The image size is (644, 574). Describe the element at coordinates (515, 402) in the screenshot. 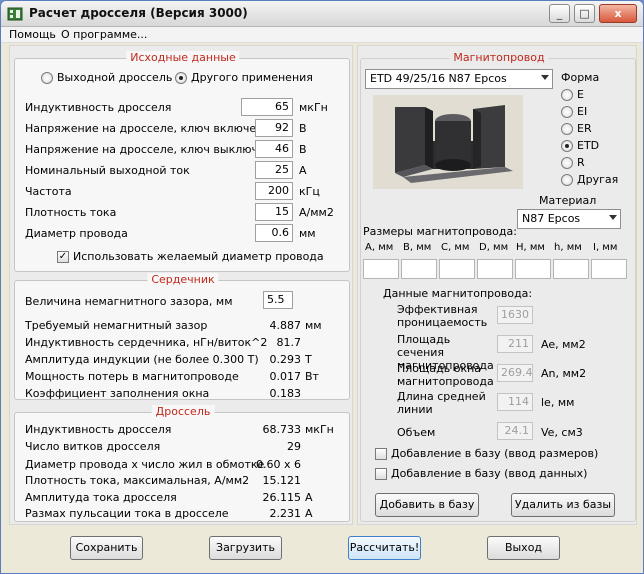

I see `param-length-value: 114` at that location.